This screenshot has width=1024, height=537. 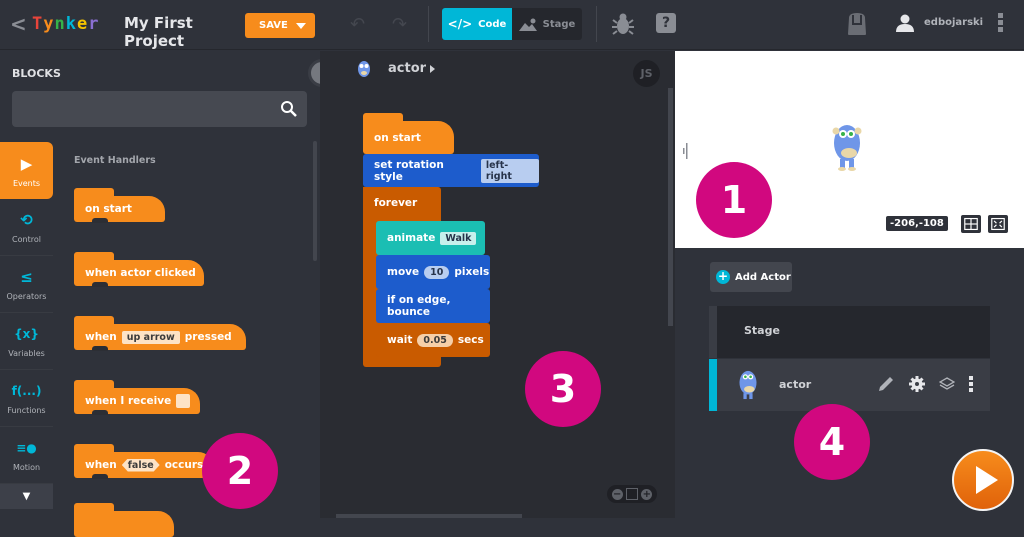 I want to click on script-set-rotation-style: set rotation style left-right, so click(x=451, y=170).